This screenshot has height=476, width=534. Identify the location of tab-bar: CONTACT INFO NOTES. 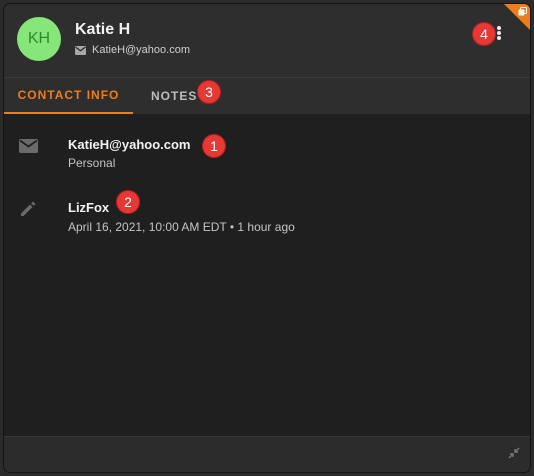
(267, 96).